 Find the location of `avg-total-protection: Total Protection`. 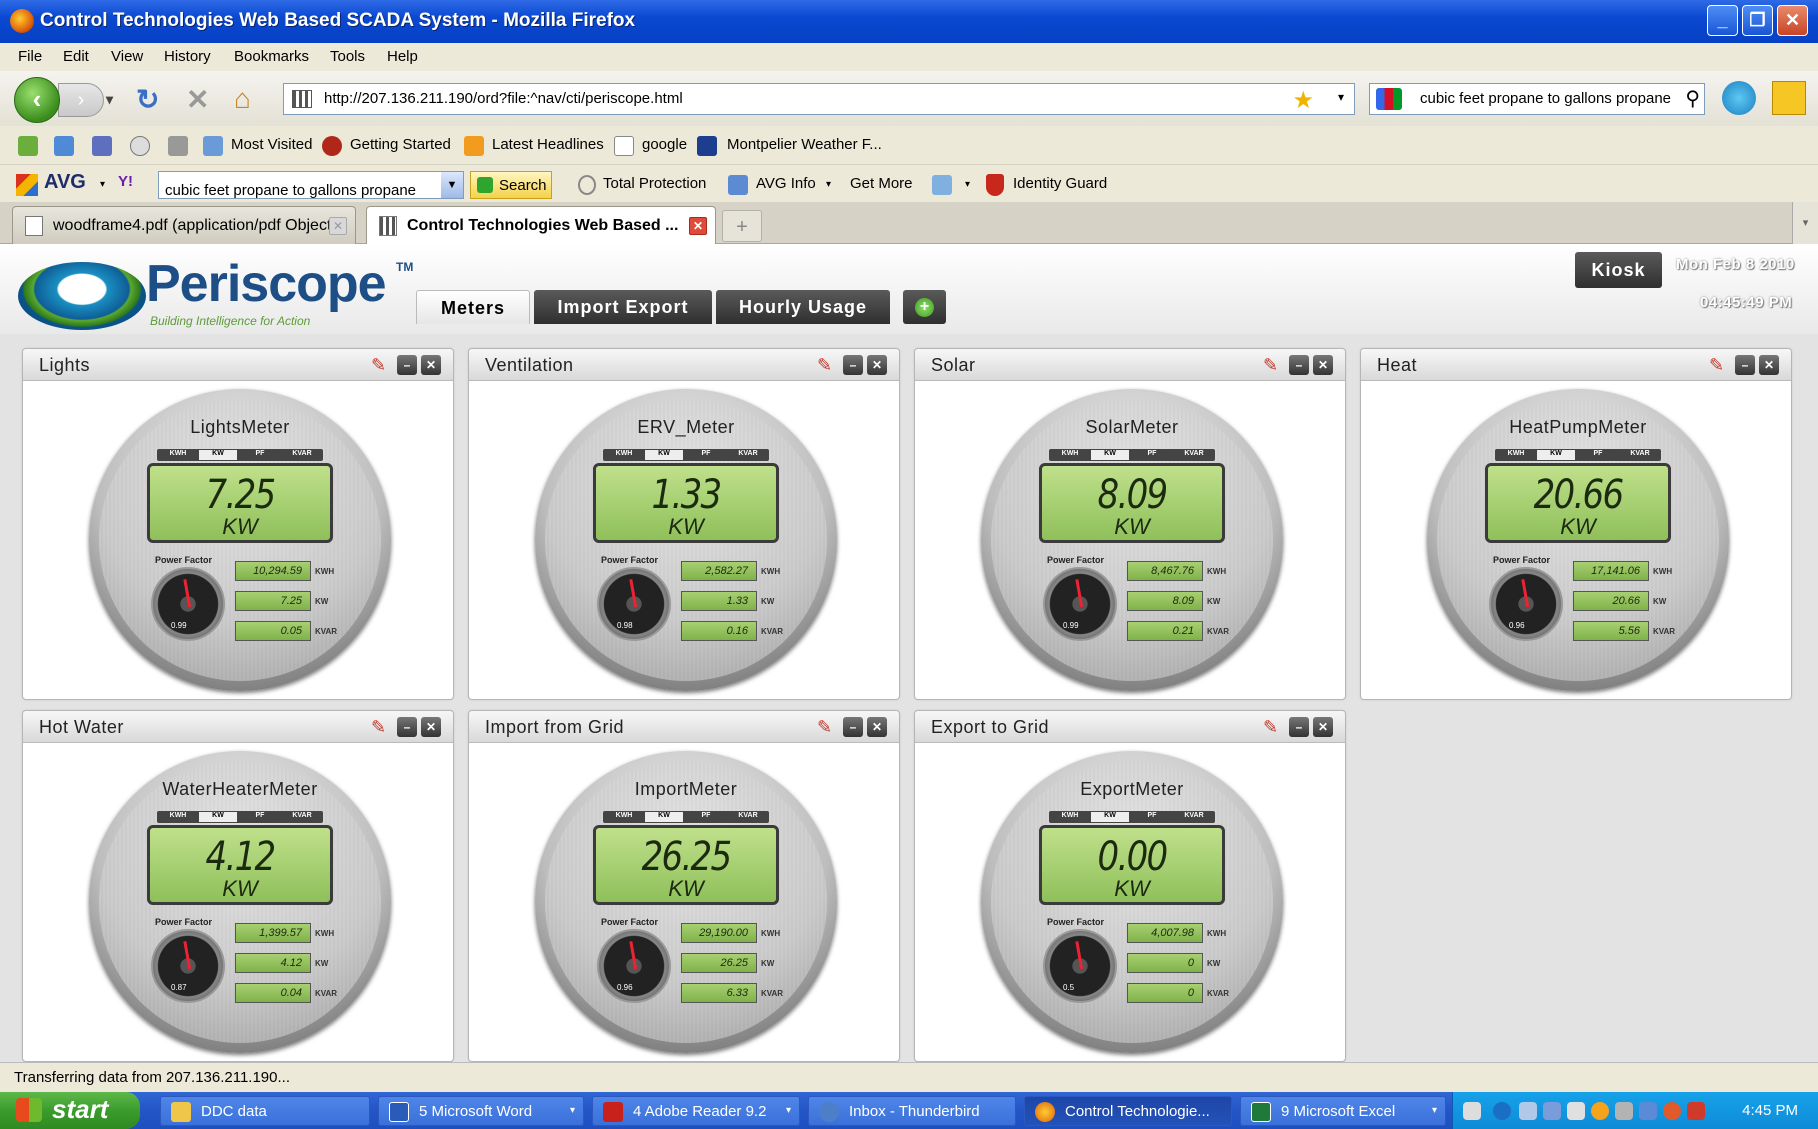

avg-total-protection: Total Protection is located at coordinates (654, 183).